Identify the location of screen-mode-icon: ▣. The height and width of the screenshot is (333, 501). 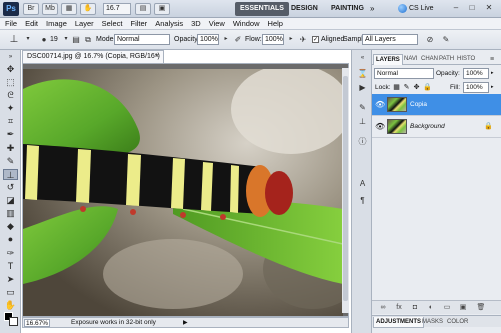
(162, 9).